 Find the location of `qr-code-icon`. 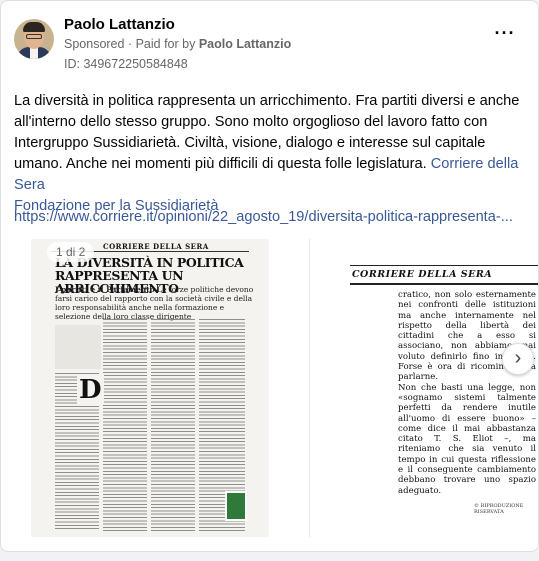

qr-code-icon is located at coordinates (236, 506).